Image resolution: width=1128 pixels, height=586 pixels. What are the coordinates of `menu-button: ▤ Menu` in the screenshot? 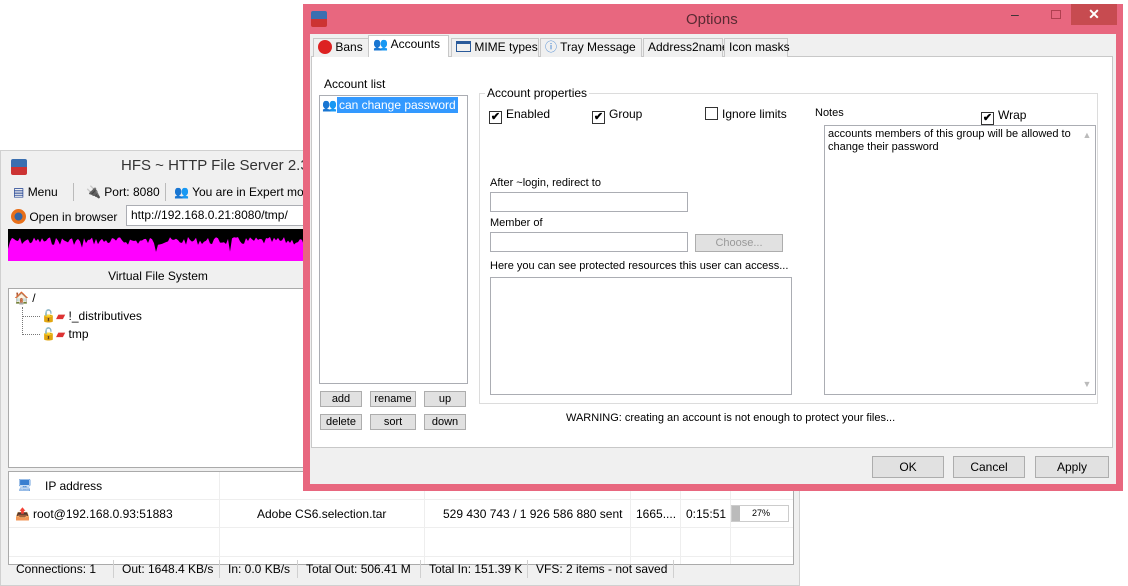 It's located at (35, 192).